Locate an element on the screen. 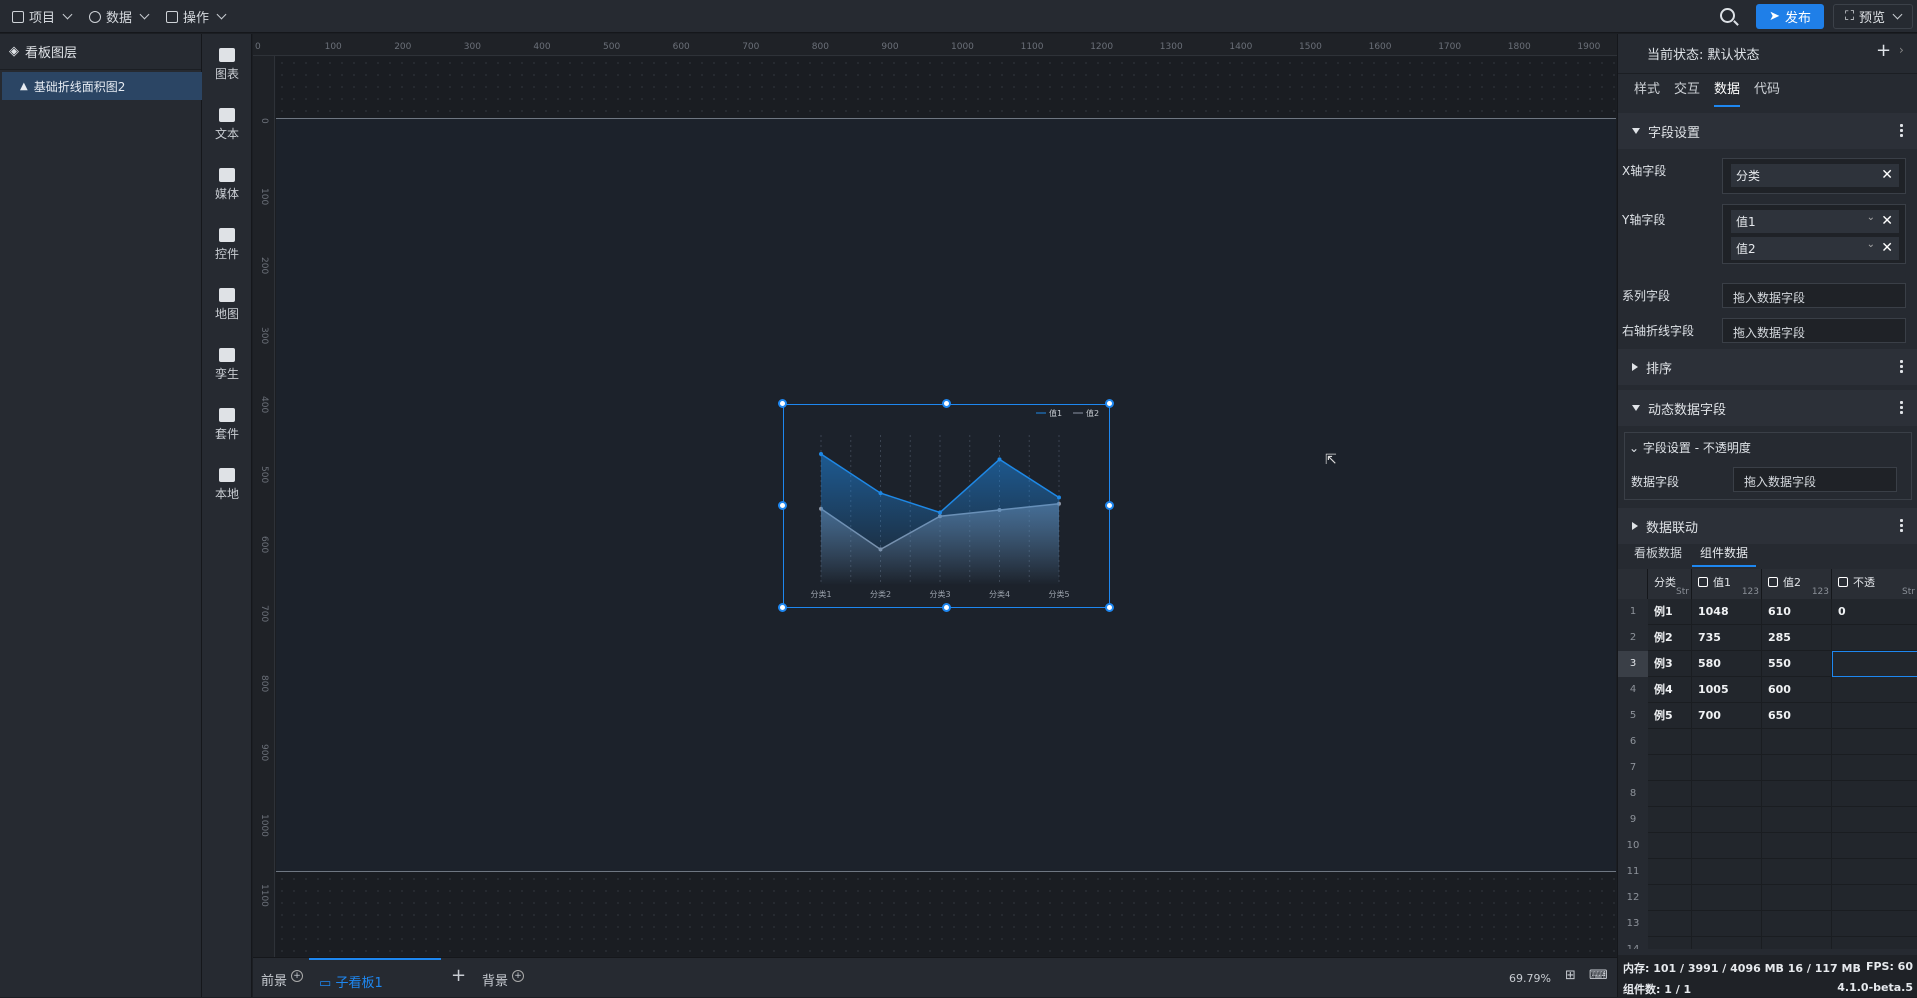  table-cell: 610 is located at coordinates (1797, 612).